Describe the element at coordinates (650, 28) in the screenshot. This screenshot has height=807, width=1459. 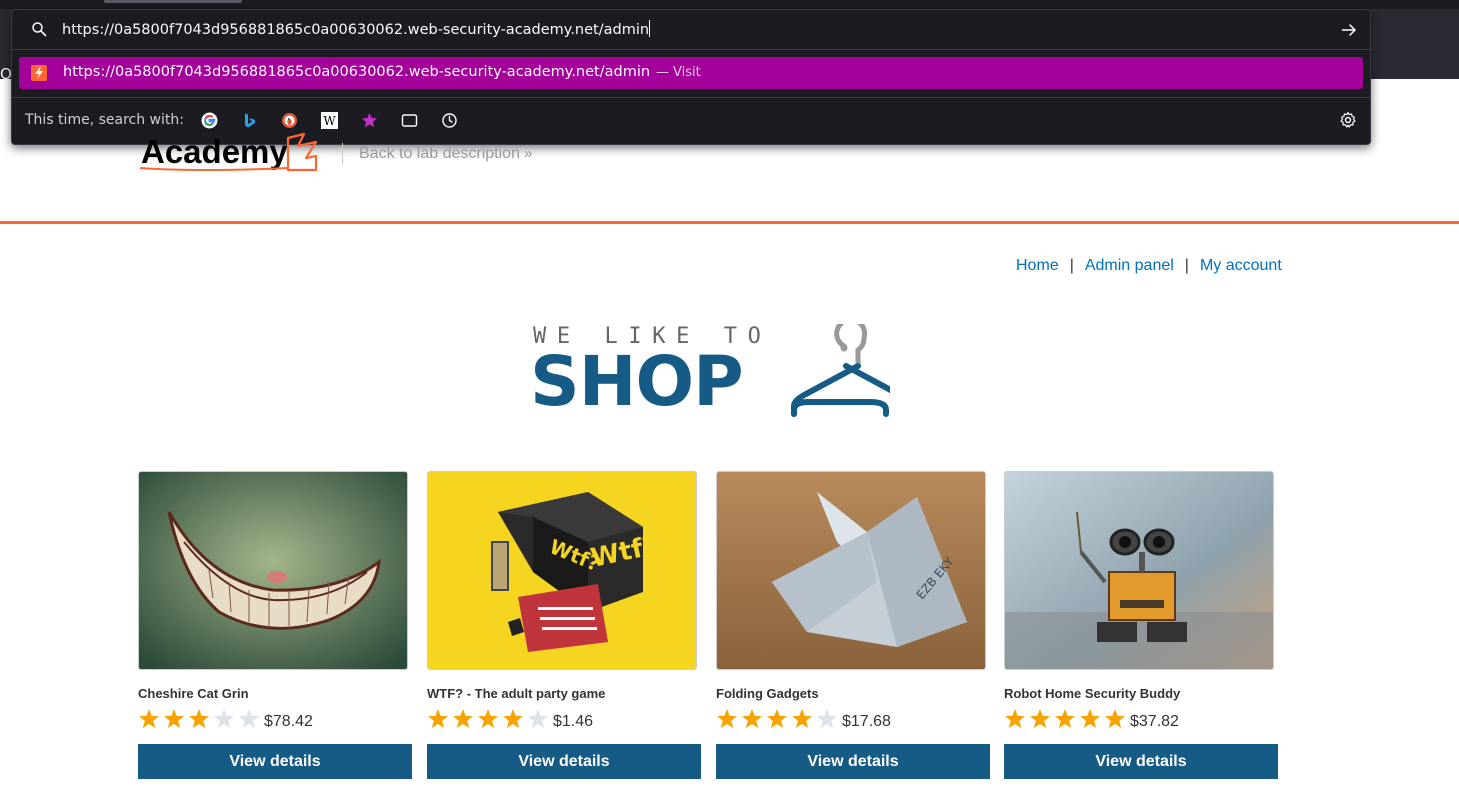
I see `text-caret` at that location.